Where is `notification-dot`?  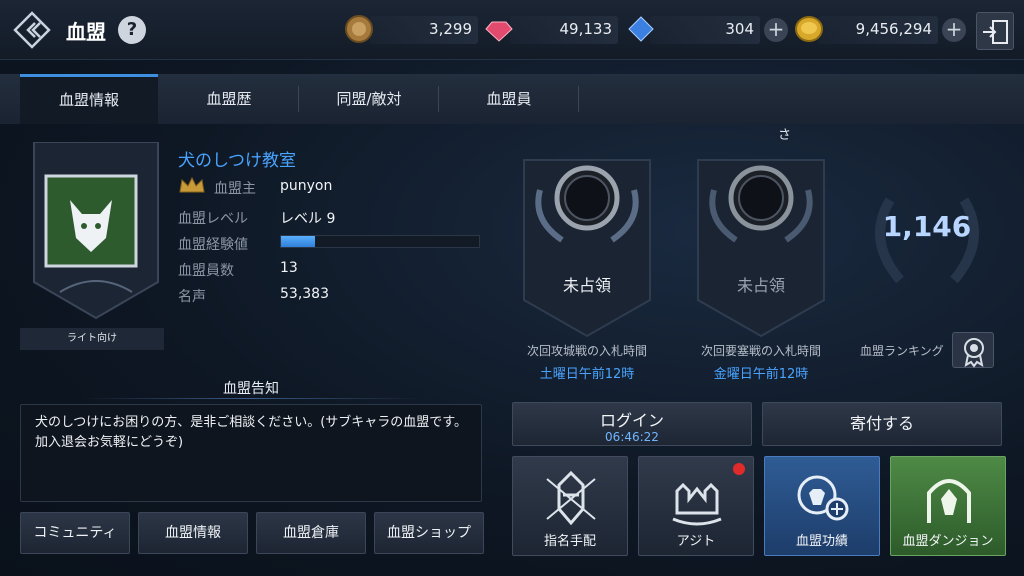 notification-dot is located at coordinates (739, 469).